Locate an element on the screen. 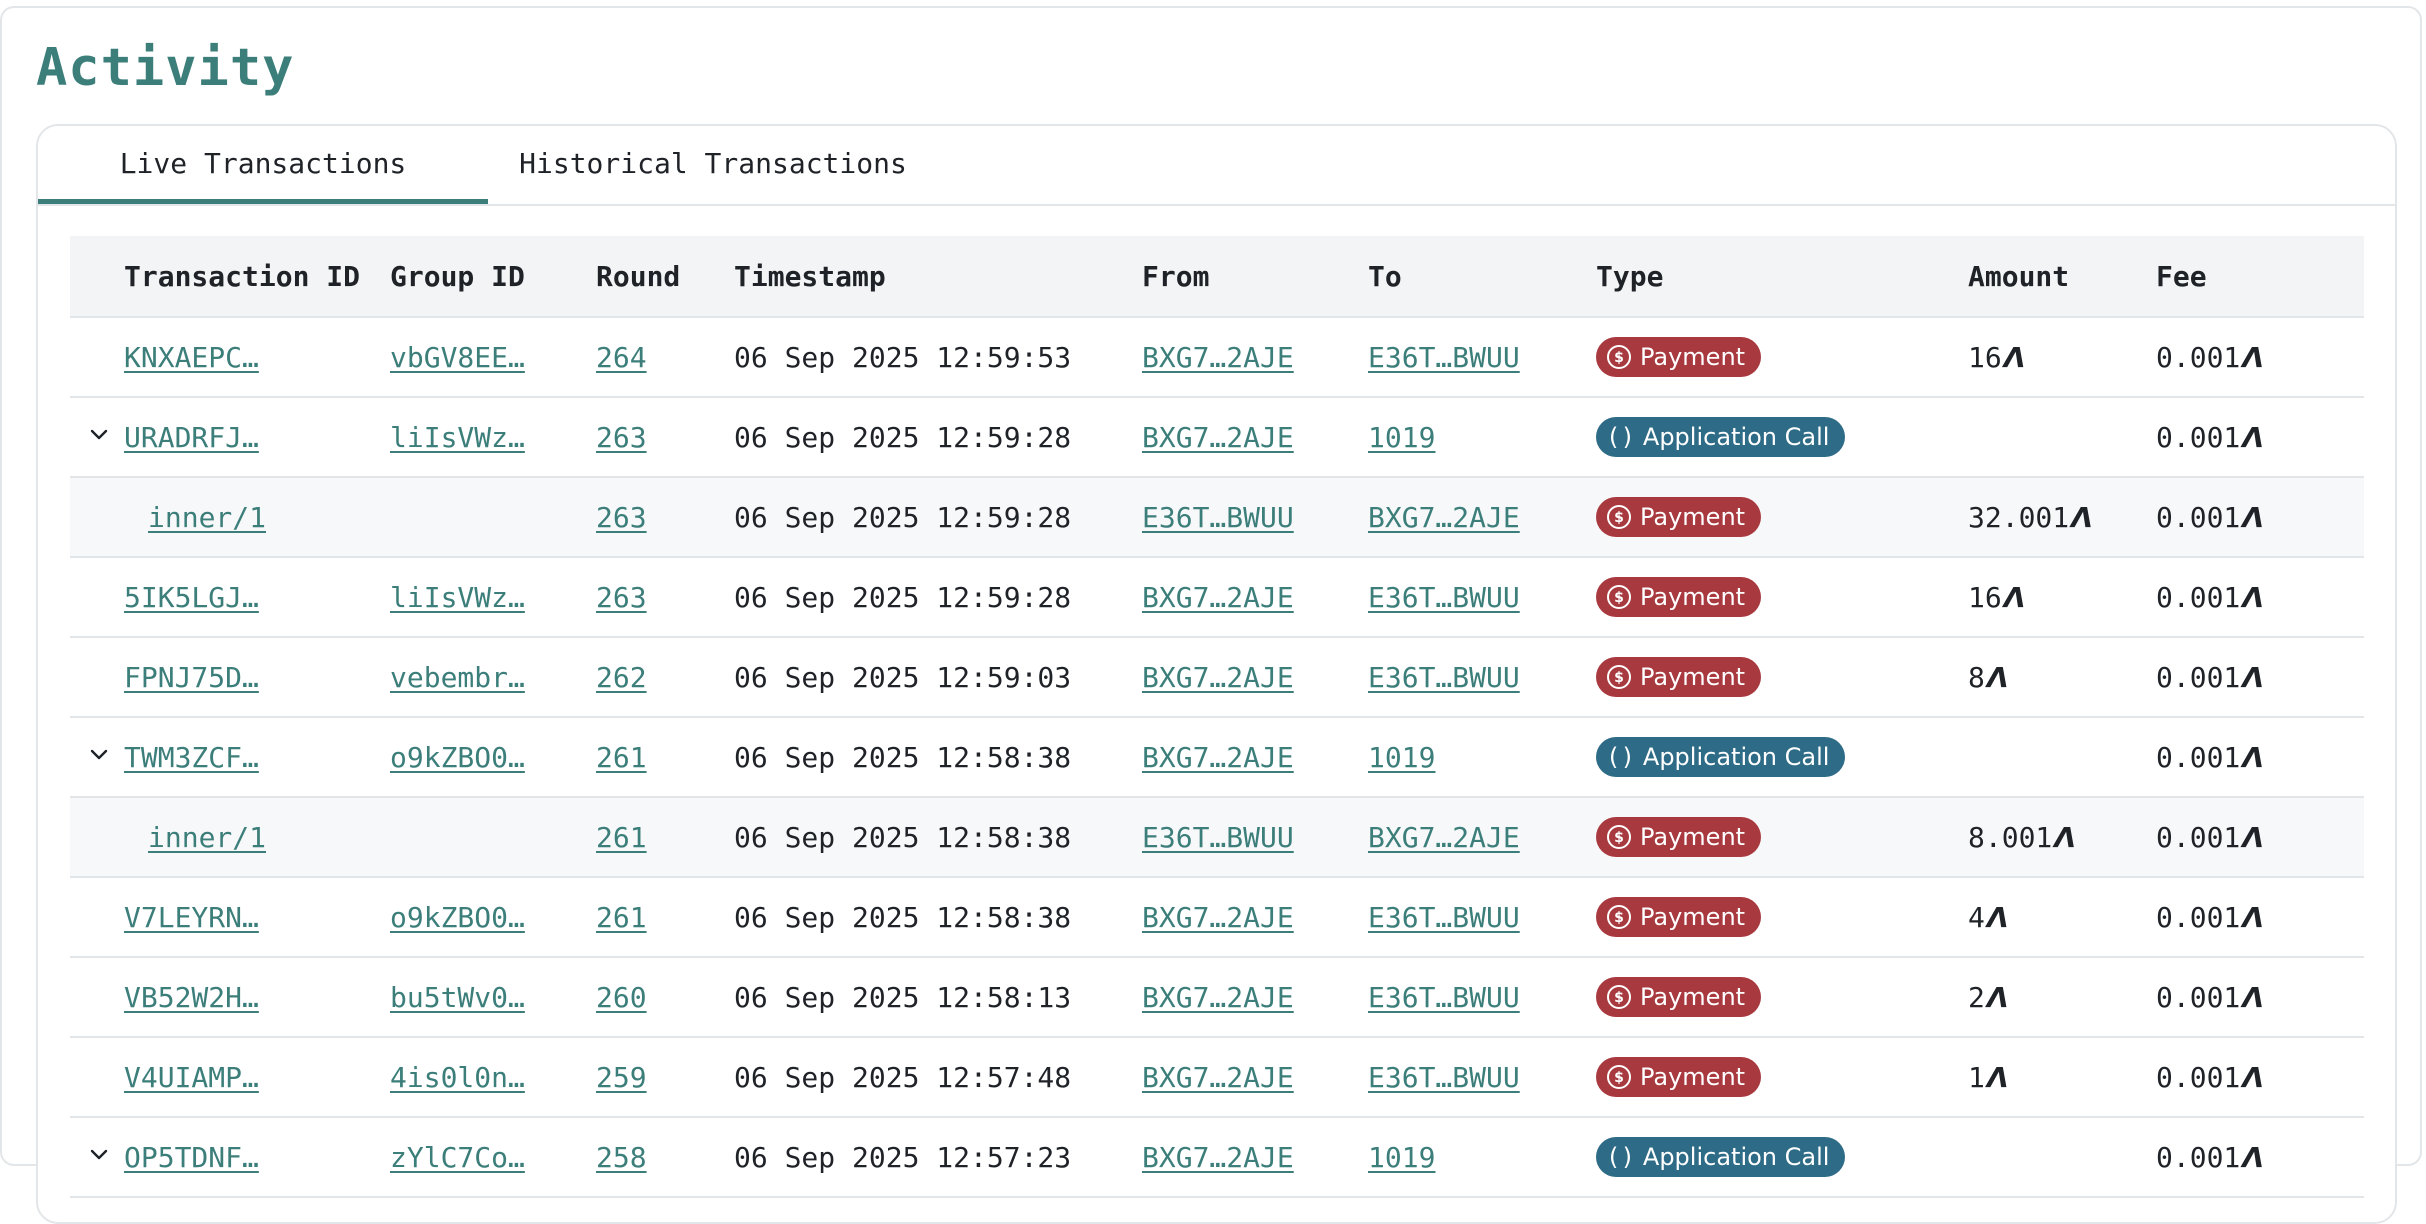 The image size is (2426, 1224). cell-timestamp: 06 Sep 2025 12:57:23 is located at coordinates (938, 1157).